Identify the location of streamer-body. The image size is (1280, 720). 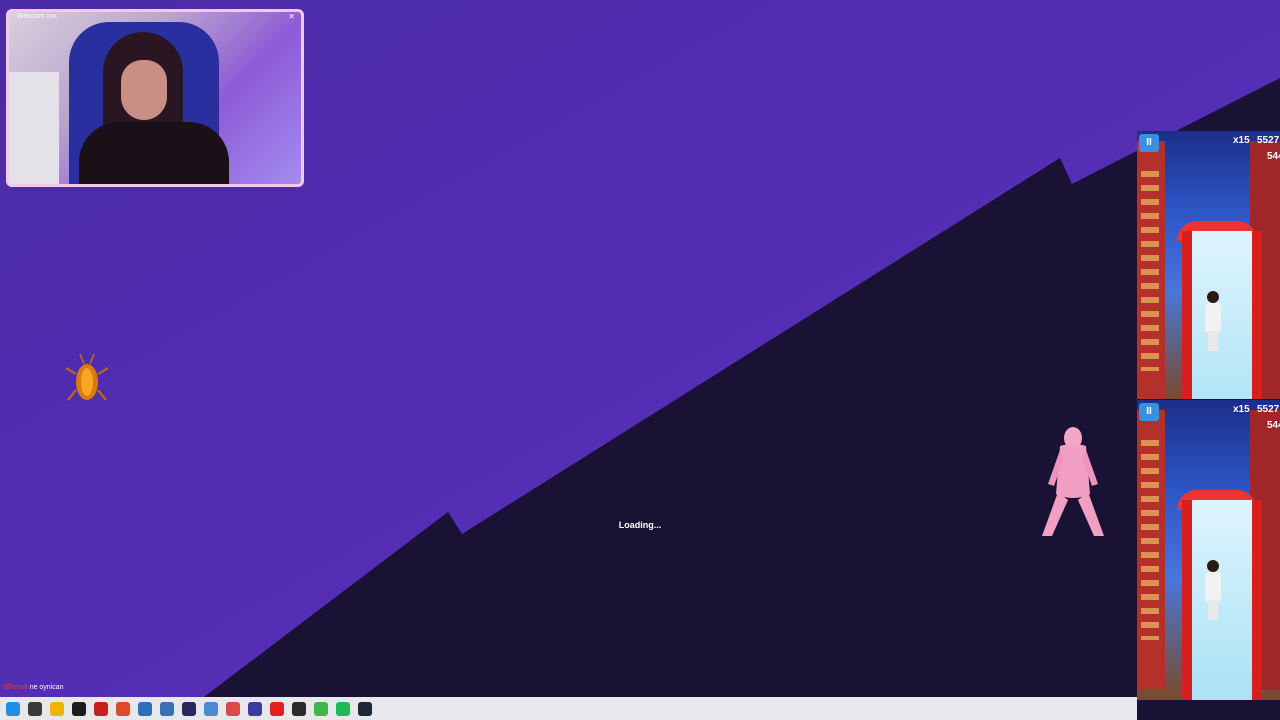
(154, 153).